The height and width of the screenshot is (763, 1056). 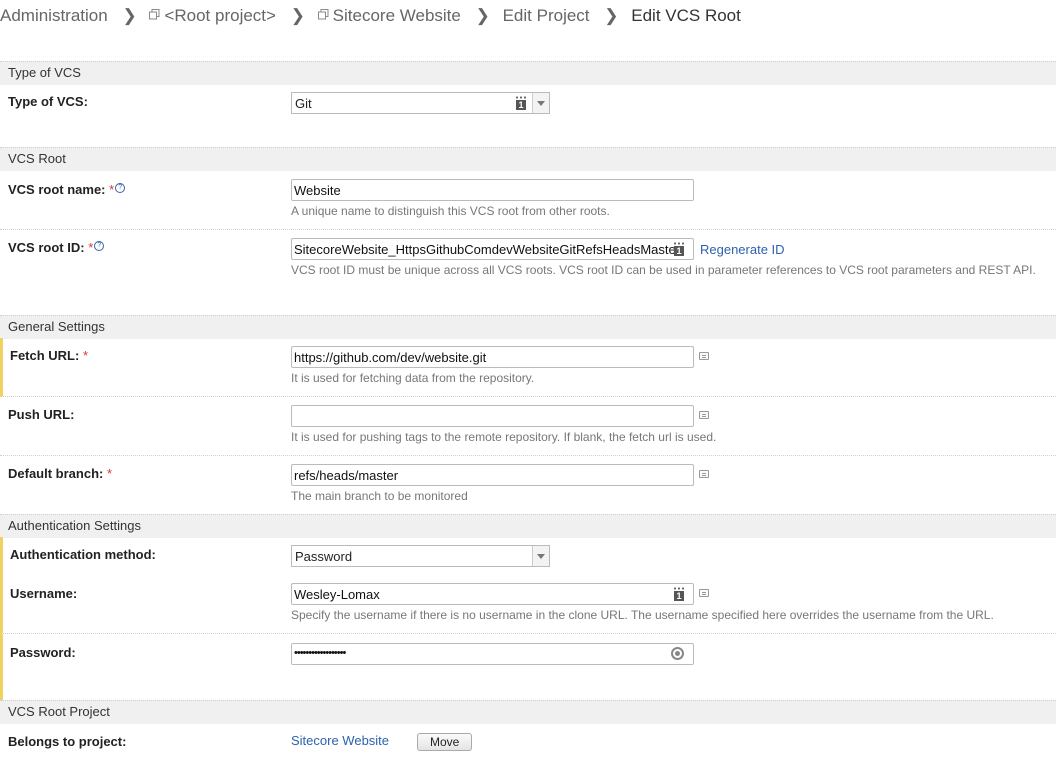 I want to click on section-type-of-vcs: Type of VCS, so click(x=528, y=73).